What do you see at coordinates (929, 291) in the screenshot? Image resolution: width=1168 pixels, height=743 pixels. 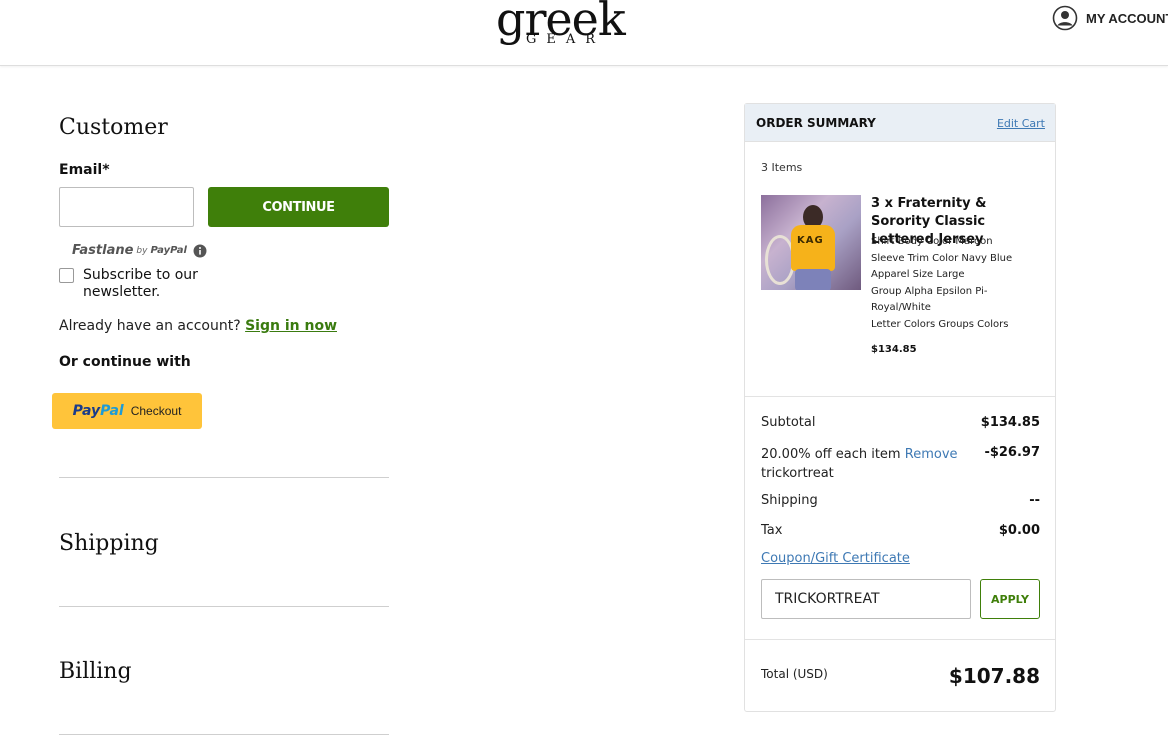 I see `product-option: Group Alpha Epsilon Pi-` at bounding box center [929, 291].